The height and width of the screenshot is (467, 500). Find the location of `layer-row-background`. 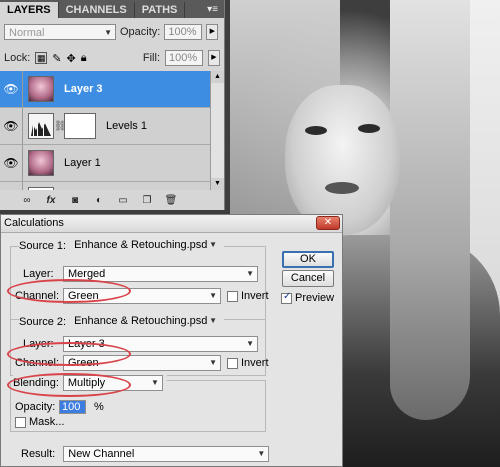

layer-row-background is located at coordinates (105, 186).